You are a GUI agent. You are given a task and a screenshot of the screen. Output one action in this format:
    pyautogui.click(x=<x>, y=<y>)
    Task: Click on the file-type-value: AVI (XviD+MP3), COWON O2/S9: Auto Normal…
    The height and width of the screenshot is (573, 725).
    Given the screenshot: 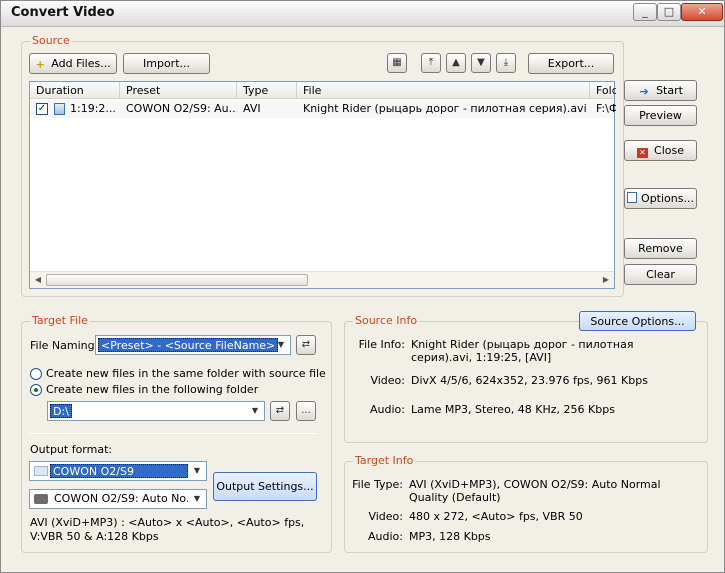 What is the action you would take?
    pyautogui.click(x=535, y=491)
    